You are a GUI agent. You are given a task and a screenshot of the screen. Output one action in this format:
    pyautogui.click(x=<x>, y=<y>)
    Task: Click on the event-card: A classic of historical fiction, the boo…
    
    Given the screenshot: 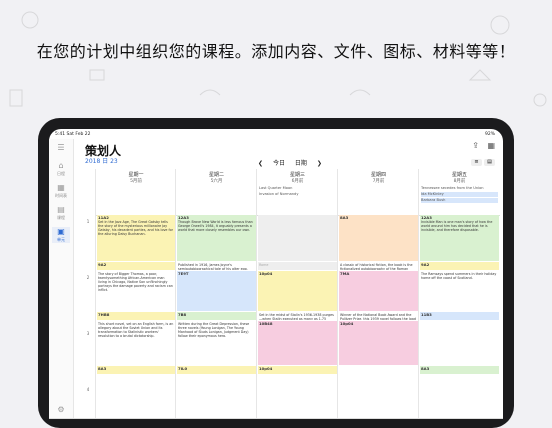 What is the action you would take?
    pyautogui.click(x=378, y=266)
    